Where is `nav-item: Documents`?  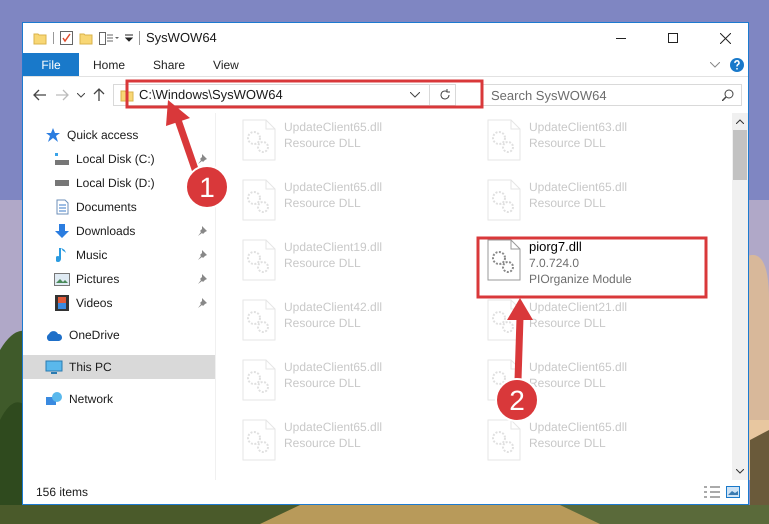
nav-item: Documents is located at coordinates (95, 207).